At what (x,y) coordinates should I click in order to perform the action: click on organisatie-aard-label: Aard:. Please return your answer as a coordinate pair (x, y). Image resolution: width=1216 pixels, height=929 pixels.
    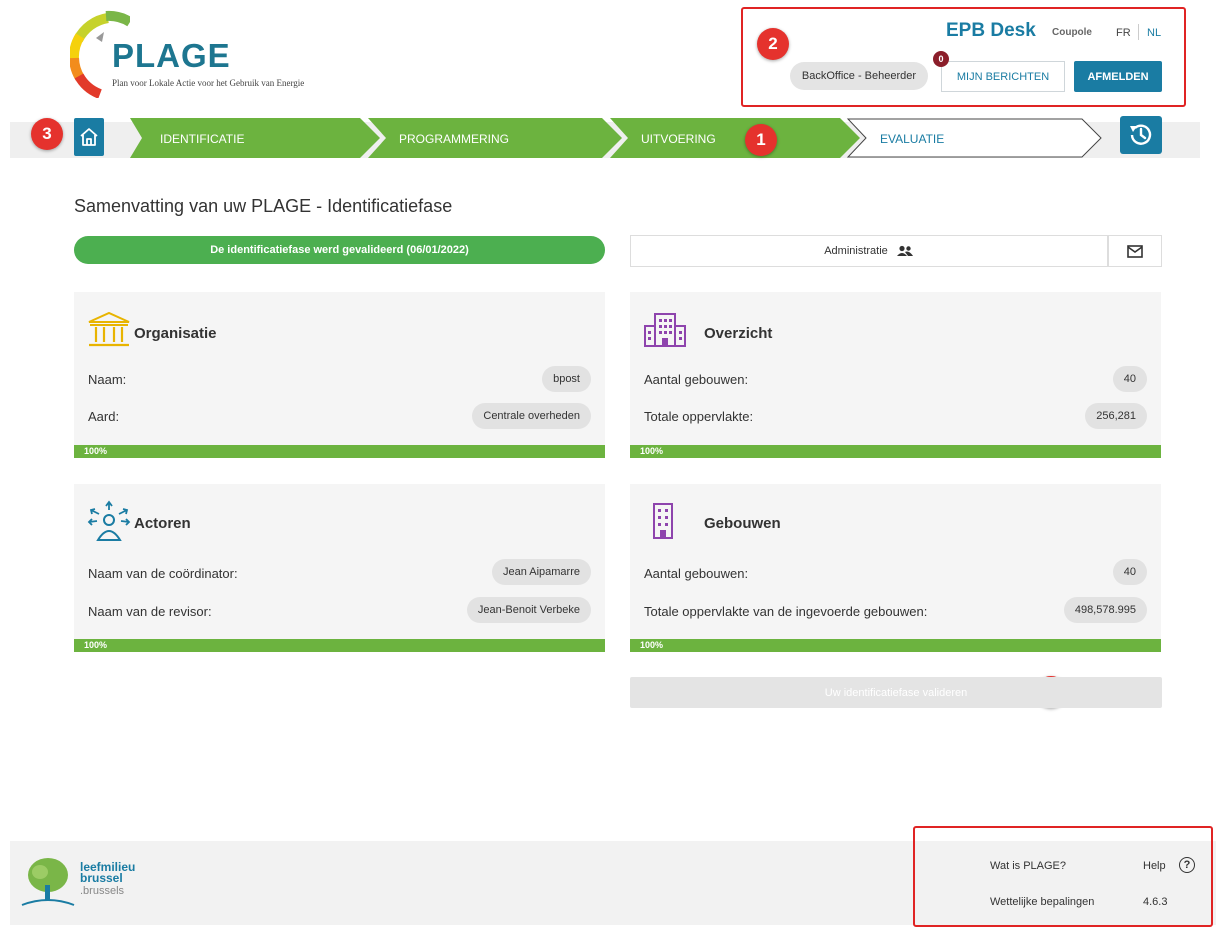
    Looking at the image, I should click on (104, 416).